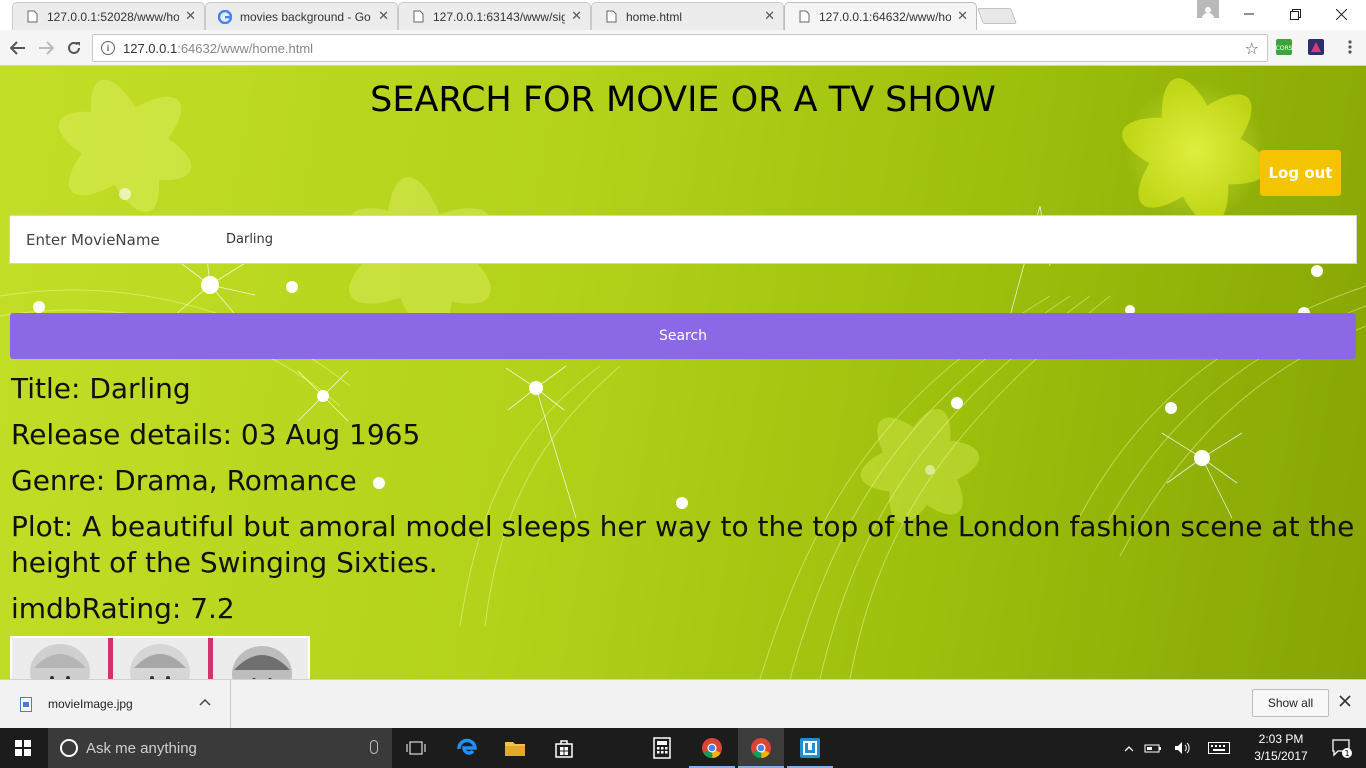  I want to click on download-file-name: movieImage.jpg, so click(90, 704).